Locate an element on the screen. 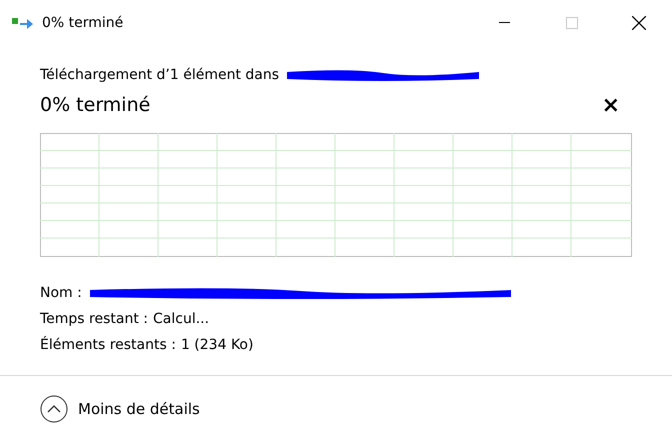 The image size is (672, 442). details-toggle: Moins de détails is located at coordinates (120, 409).